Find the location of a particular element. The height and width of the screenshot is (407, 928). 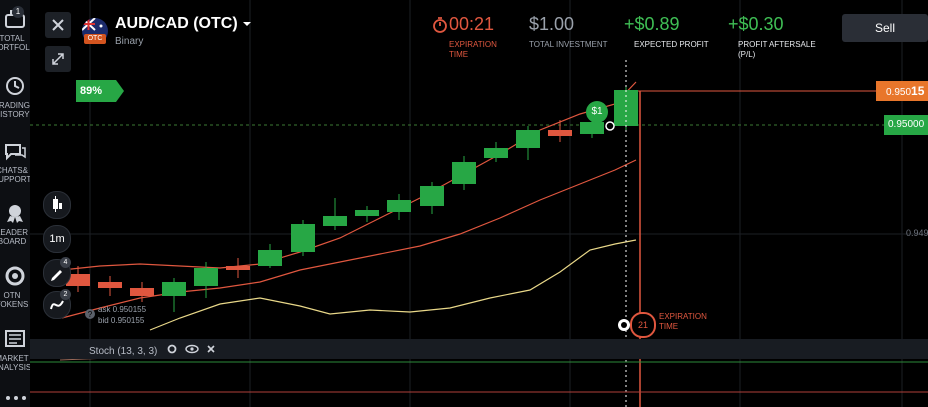

total-investment-label: TOTAL INVESTMENT is located at coordinates (568, 44).